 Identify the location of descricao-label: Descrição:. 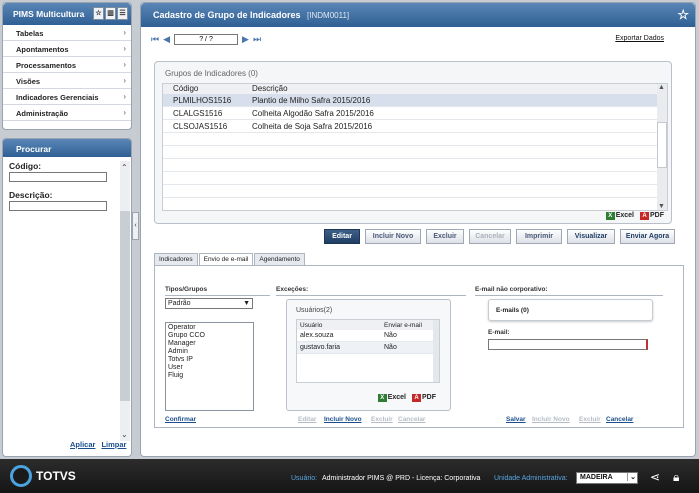
(31, 195).